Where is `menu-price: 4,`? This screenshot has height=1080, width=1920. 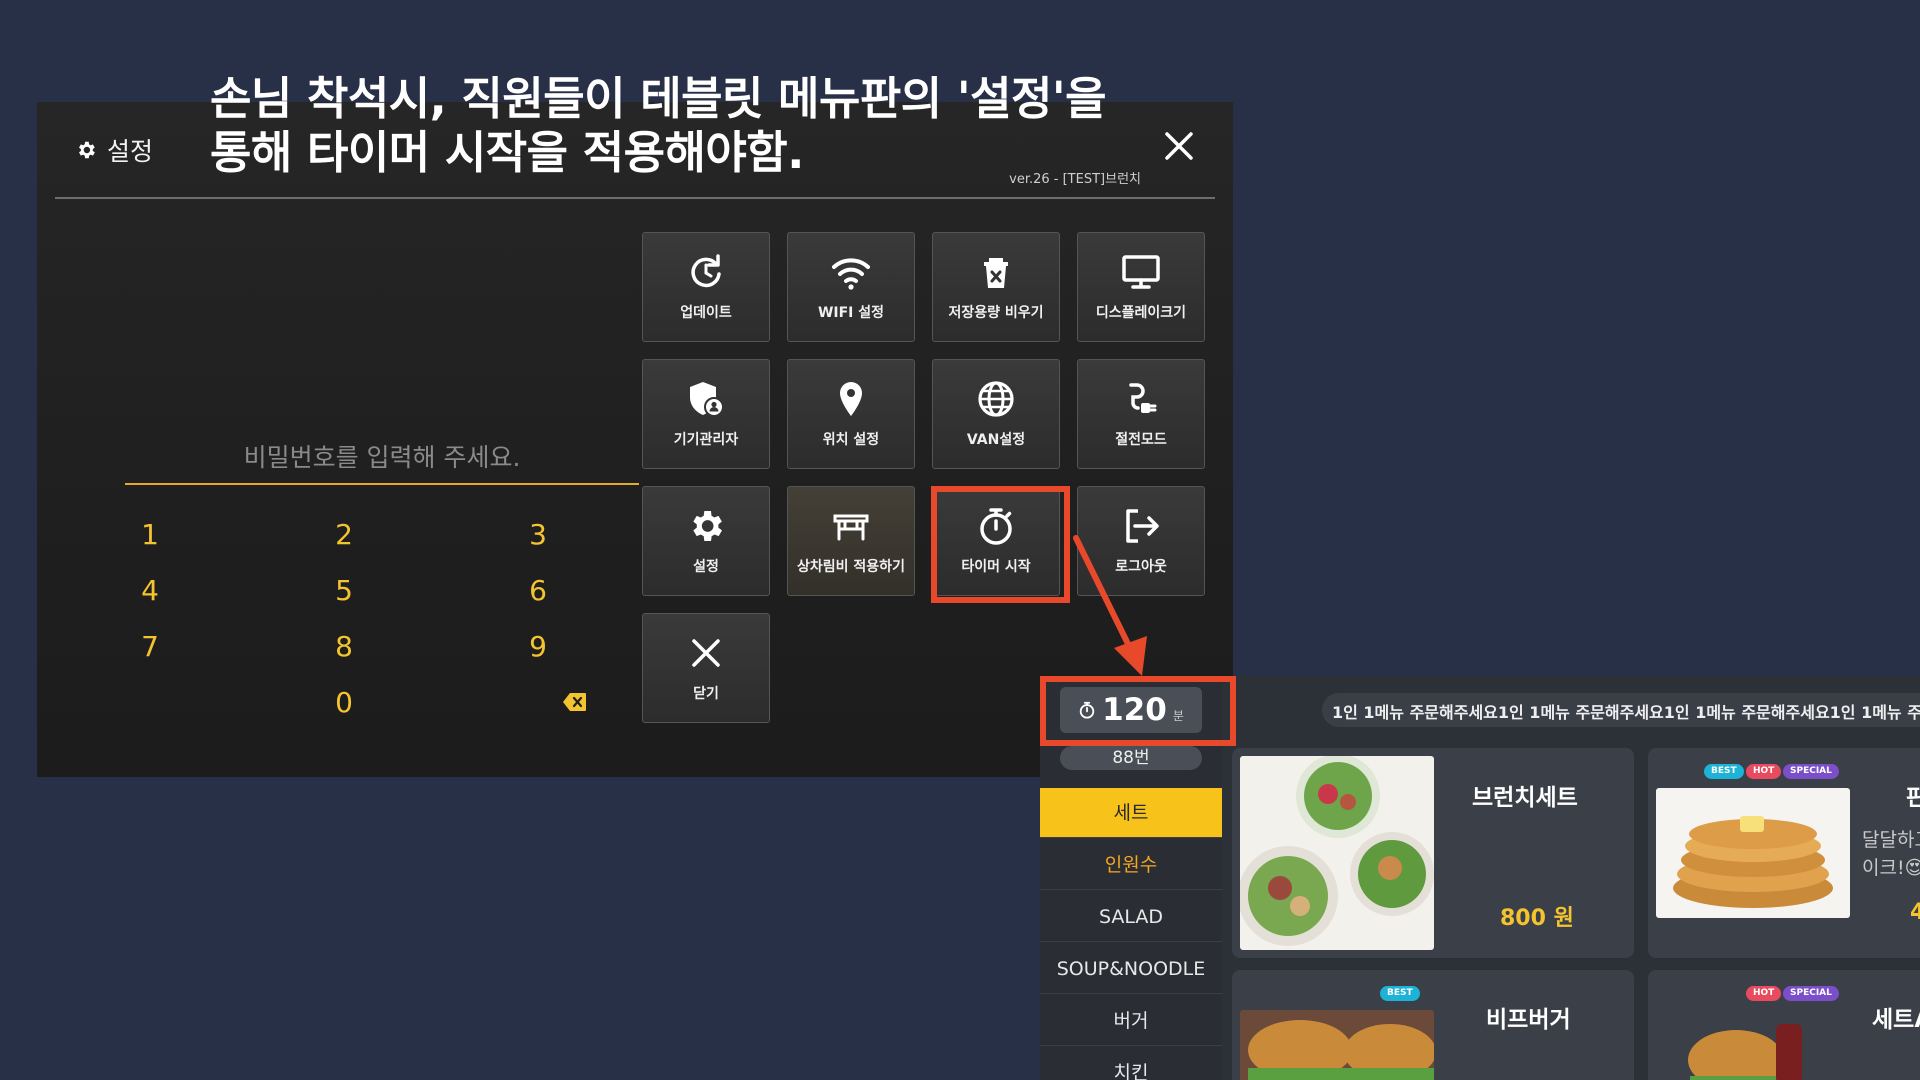 menu-price: 4, is located at coordinates (1915, 912).